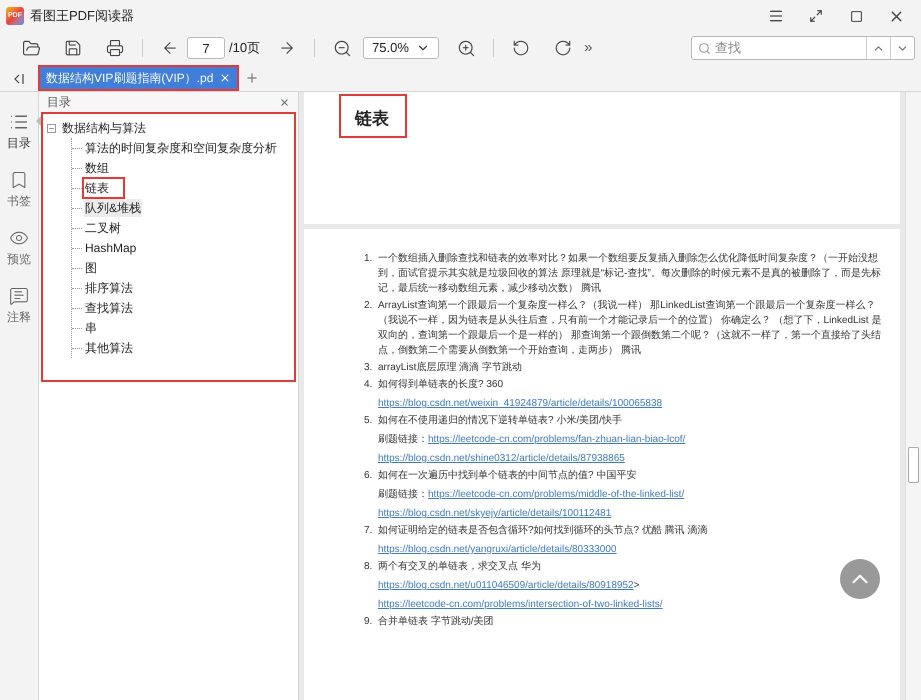 The height and width of the screenshot is (700, 921). What do you see at coordinates (520, 403) in the screenshot?
I see `link: https://blog.csdn.net/weixin_41924879/article/details/100065838` at bounding box center [520, 403].